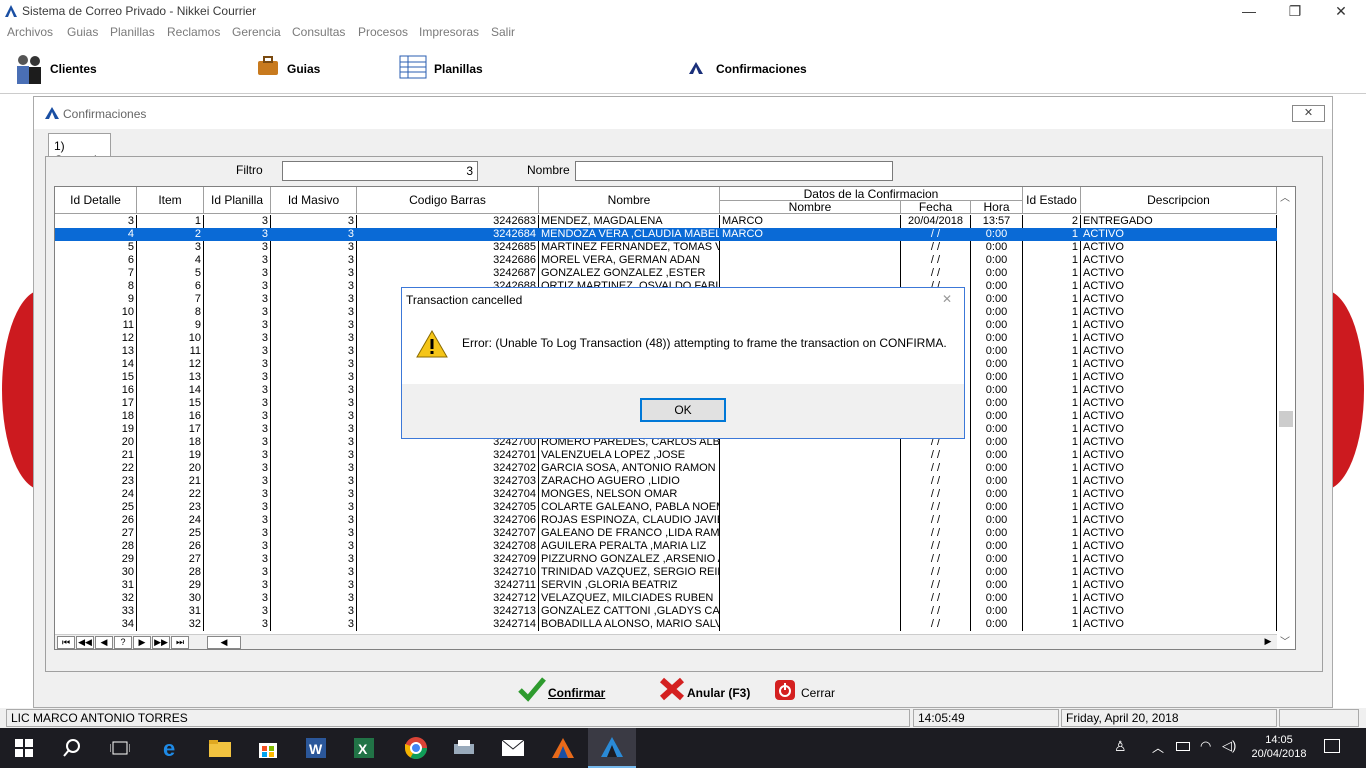  Describe the element at coordinates (449, 32) in the screenshot. I see `menu-impresoras: Impresoras` at that location.